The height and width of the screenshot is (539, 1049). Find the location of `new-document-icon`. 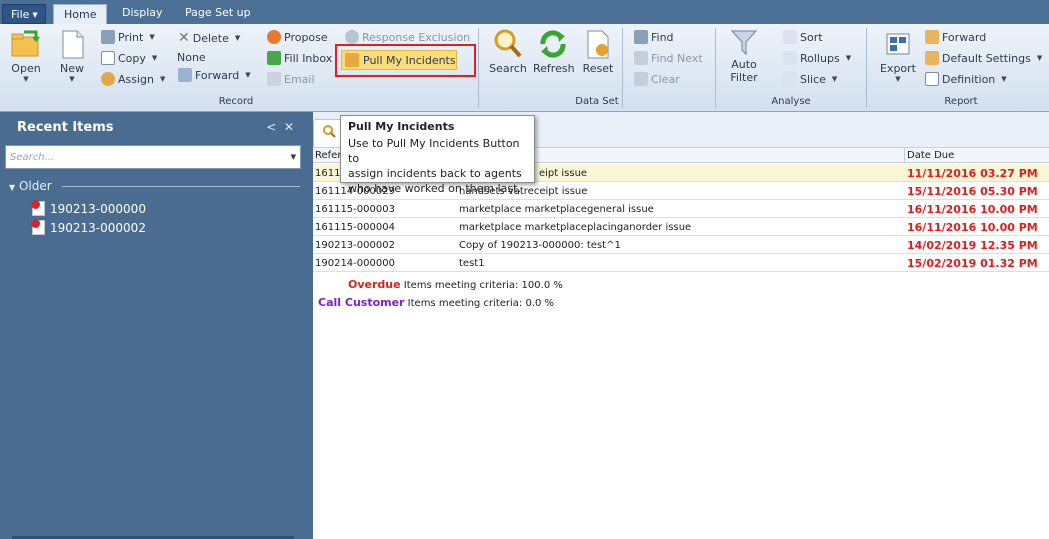

new-document-icon is located at coordinates (72, 44).